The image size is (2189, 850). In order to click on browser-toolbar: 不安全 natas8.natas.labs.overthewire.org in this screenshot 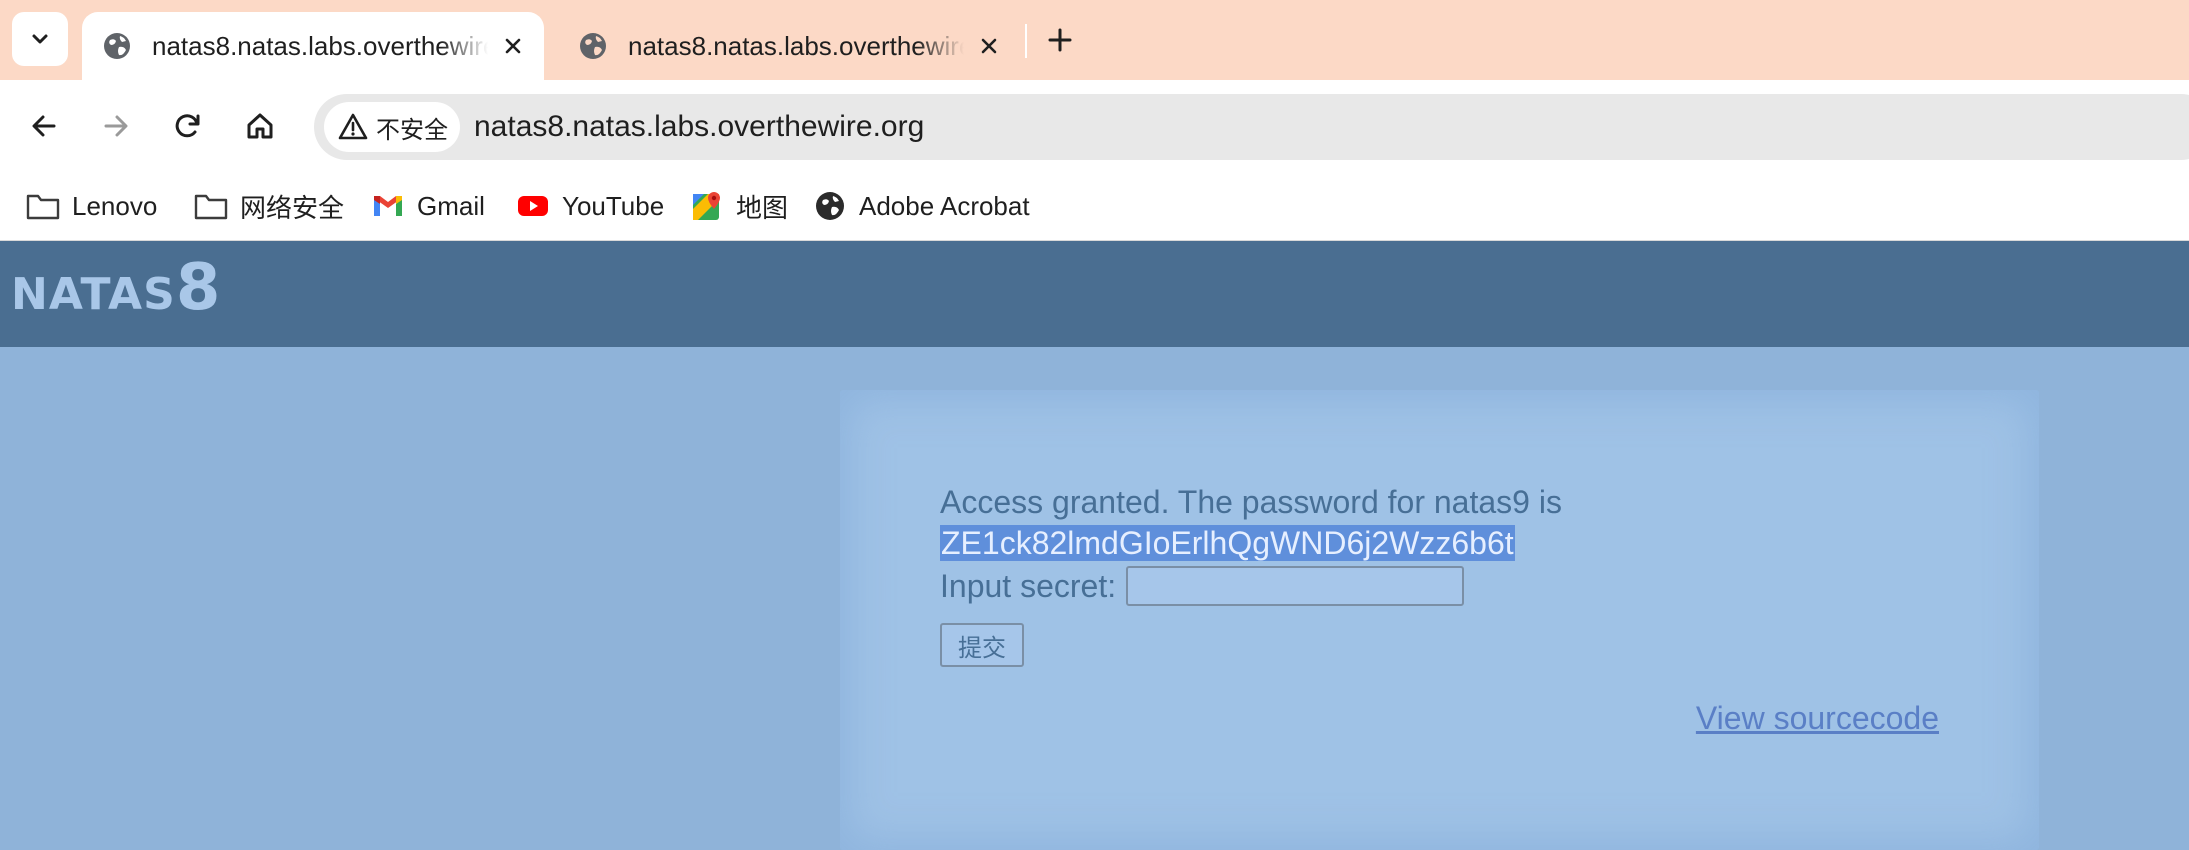, I will do `click(1094, 126)`.